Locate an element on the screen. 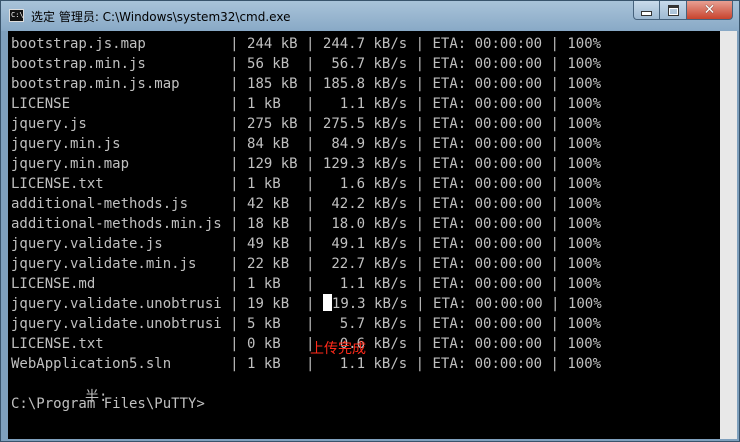  transfer-rate: 129.3 kB/s is located at coordinates (365, 164).